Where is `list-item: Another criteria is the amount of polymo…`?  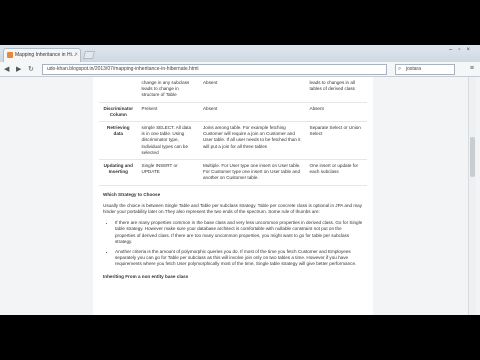 list-item: Another criteria is the amount of polymo… is located at coordinates (239, 258).